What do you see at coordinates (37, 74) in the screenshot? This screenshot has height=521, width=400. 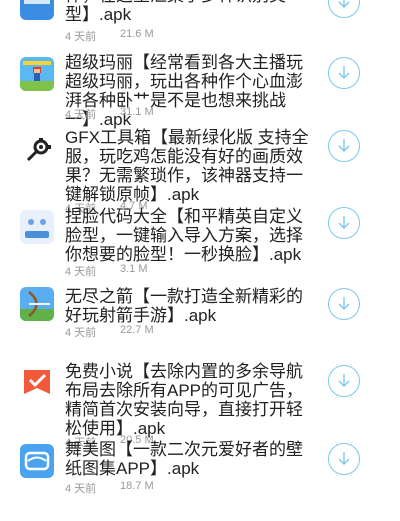 I see `mario-game-icon` at bounding box center [37, 74].